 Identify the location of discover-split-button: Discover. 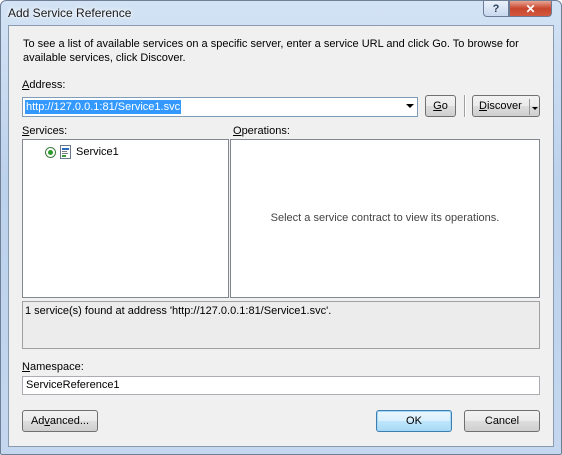
(506, 106).